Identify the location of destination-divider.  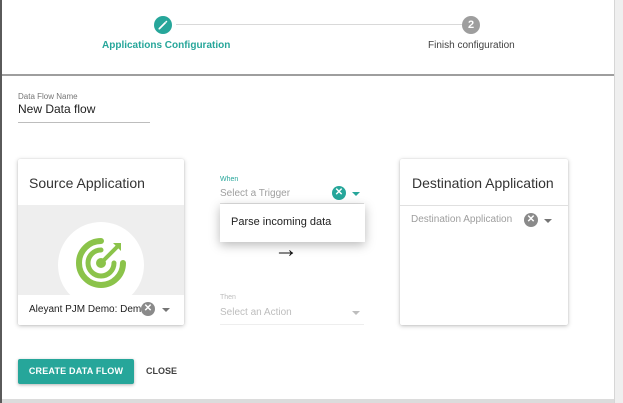
(484, 205).